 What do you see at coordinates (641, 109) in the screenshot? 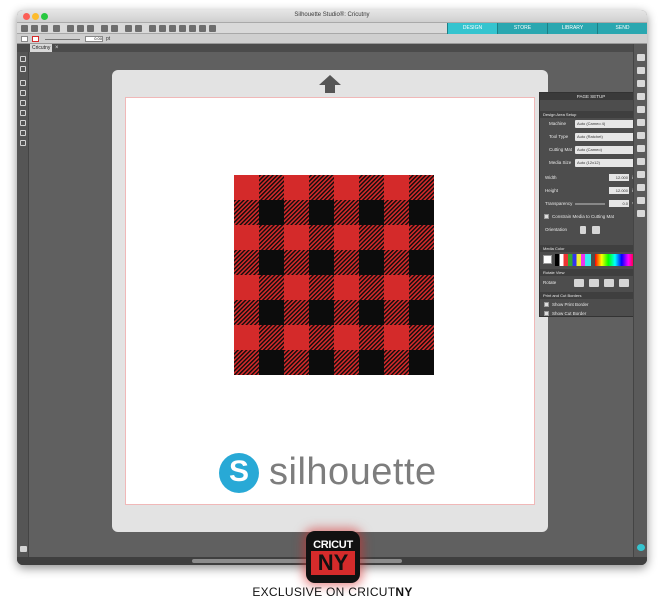
I see `gradient-panel-icon` at bounding box center [641, 109].